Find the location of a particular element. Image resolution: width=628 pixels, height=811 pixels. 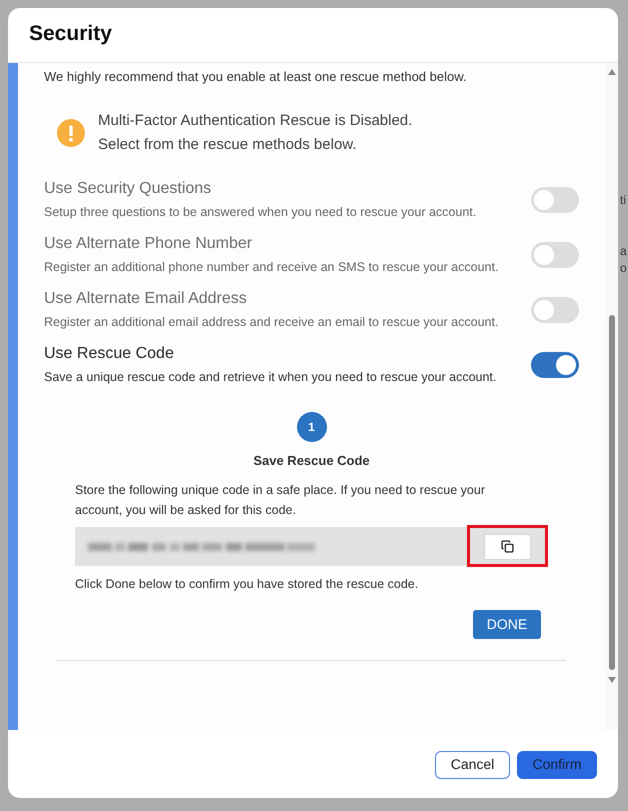

scrollbar-thumb is located at coordinates (611, 492).